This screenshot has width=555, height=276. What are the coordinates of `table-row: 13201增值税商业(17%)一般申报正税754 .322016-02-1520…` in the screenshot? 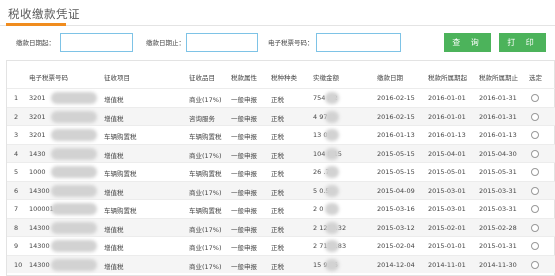 It's located at (281, 97).